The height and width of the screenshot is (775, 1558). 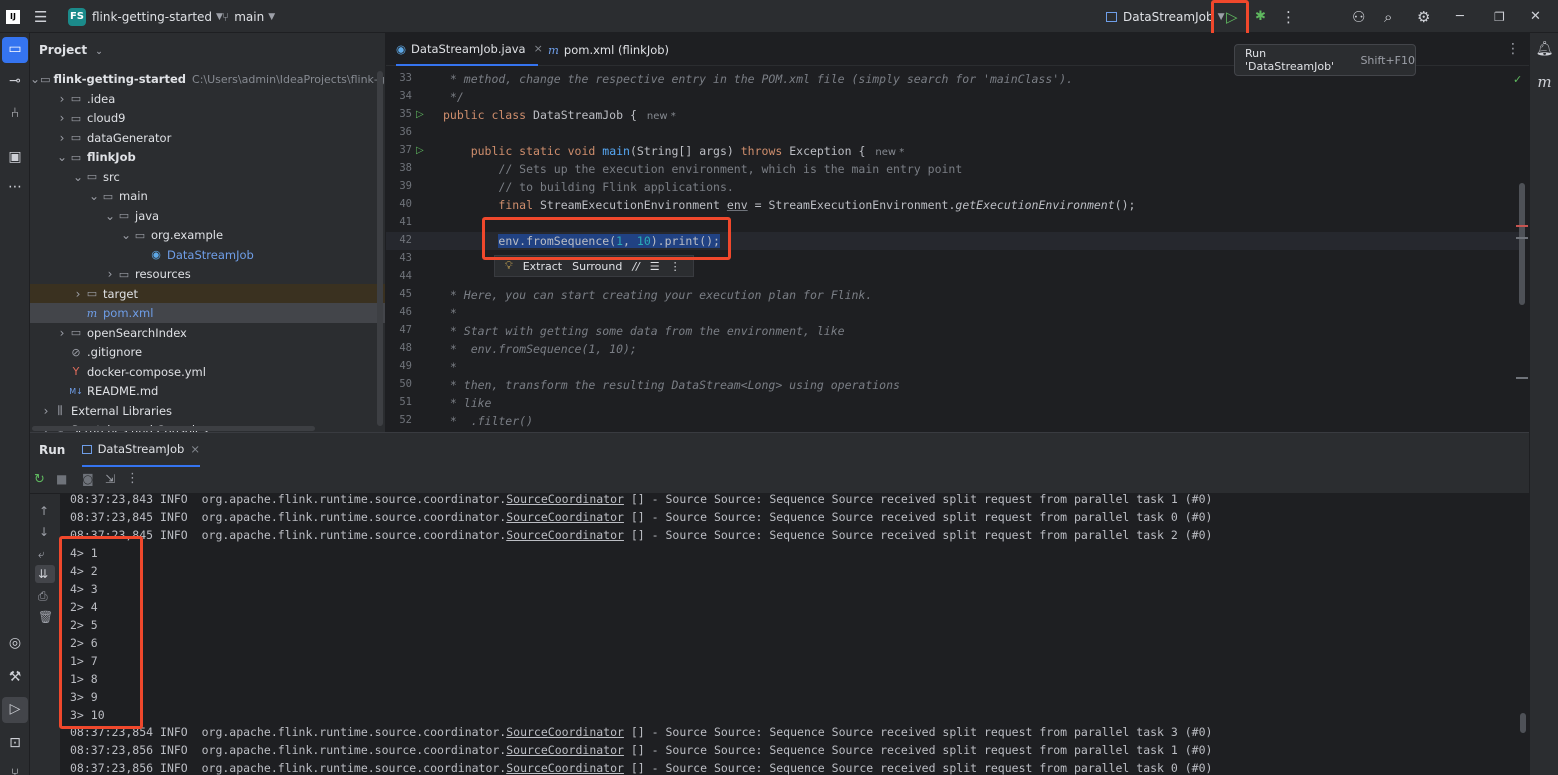 What do you see at coordinates (207, 138) in the screenshot?
I see `tree-item: › ▭ dataGenerator` at bounding box center [207, 138].